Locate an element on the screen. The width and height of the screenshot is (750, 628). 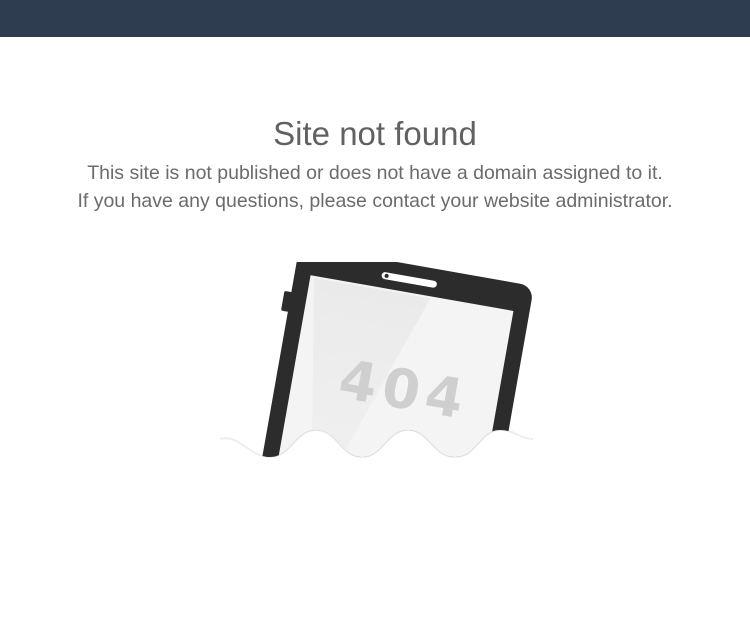
page-title: Site not found is located at coordinates (375, 133).